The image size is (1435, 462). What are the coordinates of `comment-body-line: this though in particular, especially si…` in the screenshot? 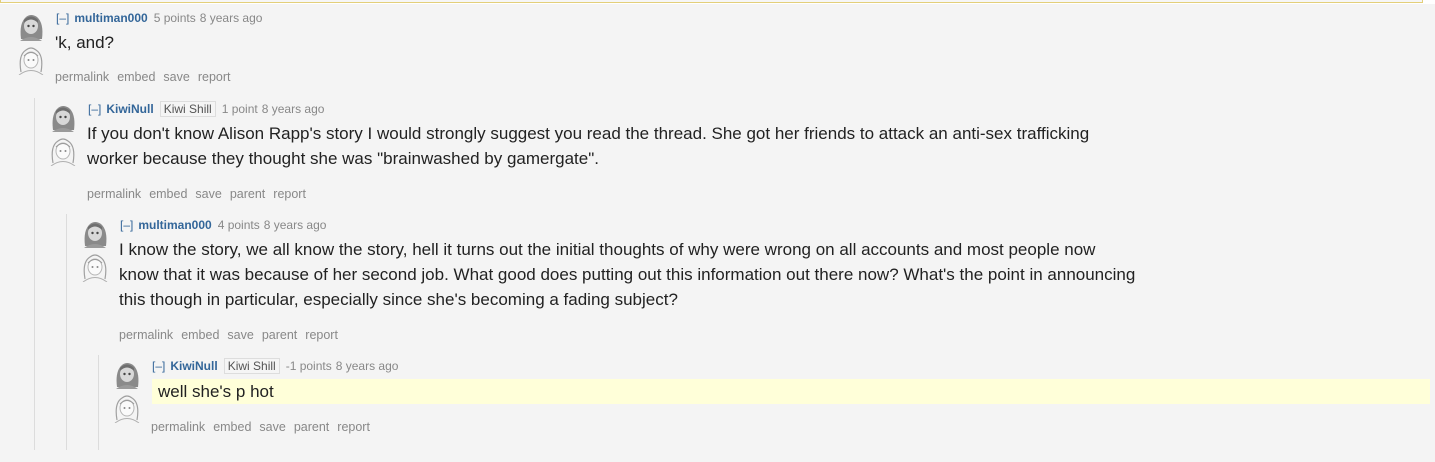 It's located at (398, 299).